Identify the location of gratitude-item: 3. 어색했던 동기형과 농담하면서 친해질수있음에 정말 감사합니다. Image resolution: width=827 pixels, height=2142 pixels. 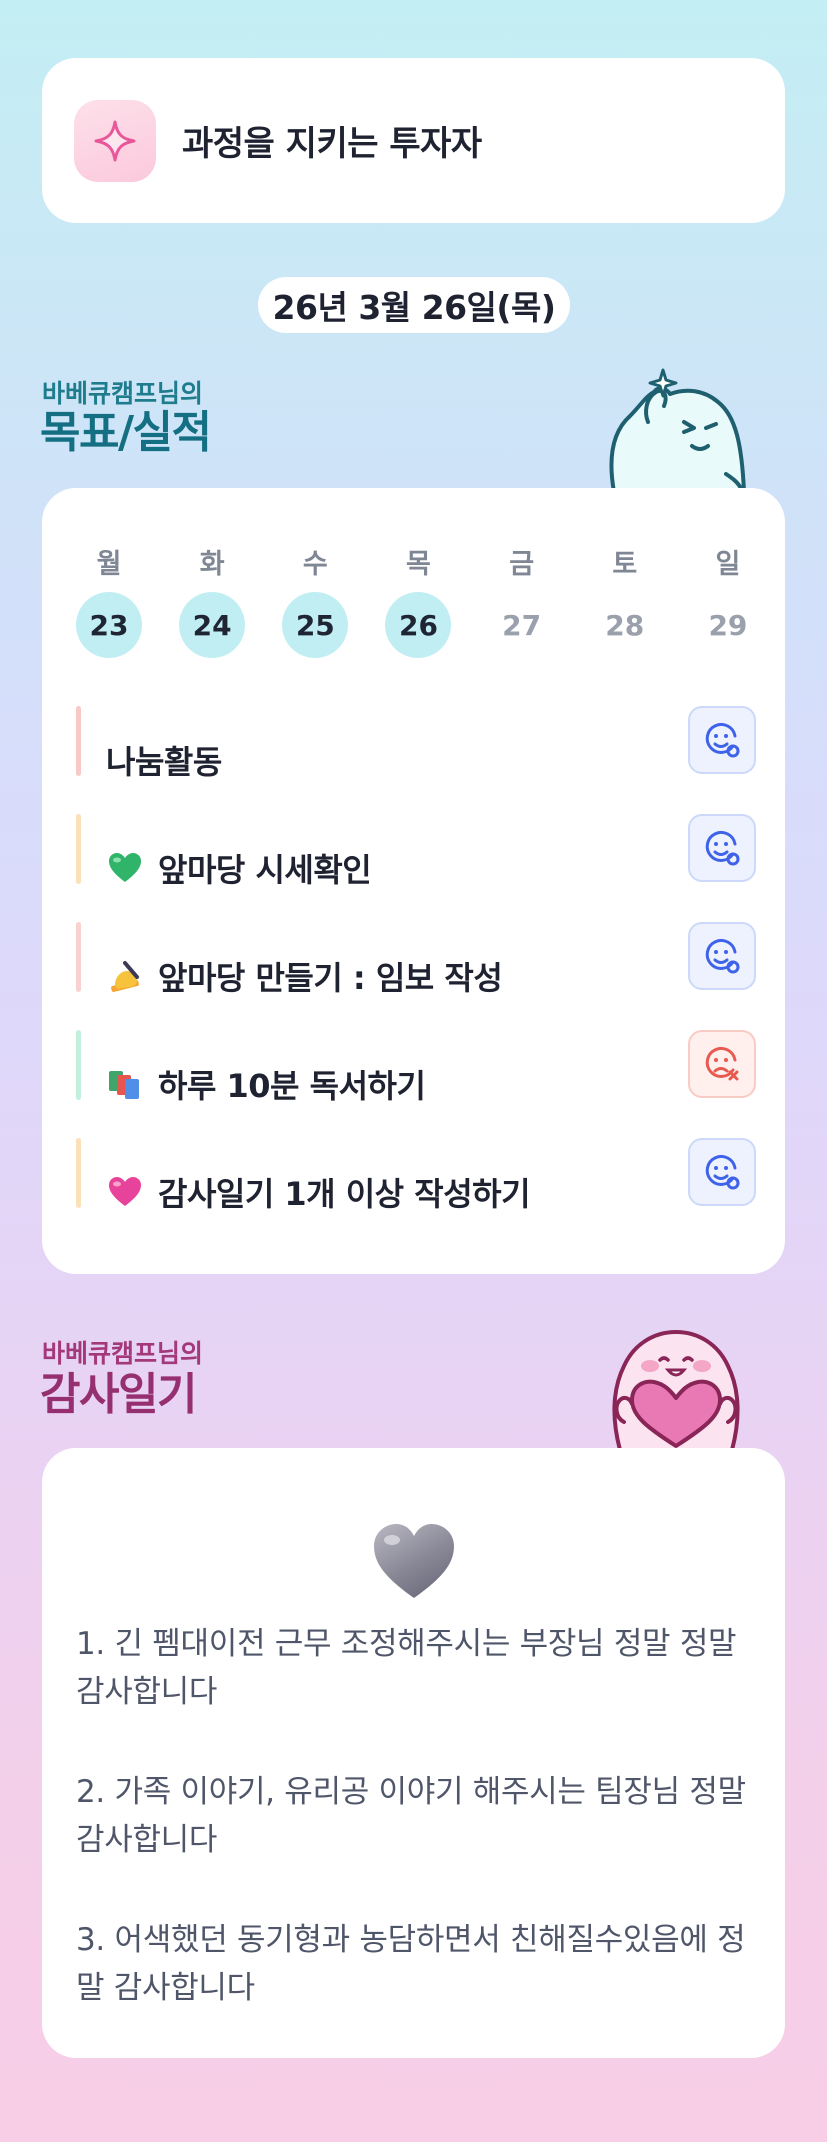
(411, 1964).